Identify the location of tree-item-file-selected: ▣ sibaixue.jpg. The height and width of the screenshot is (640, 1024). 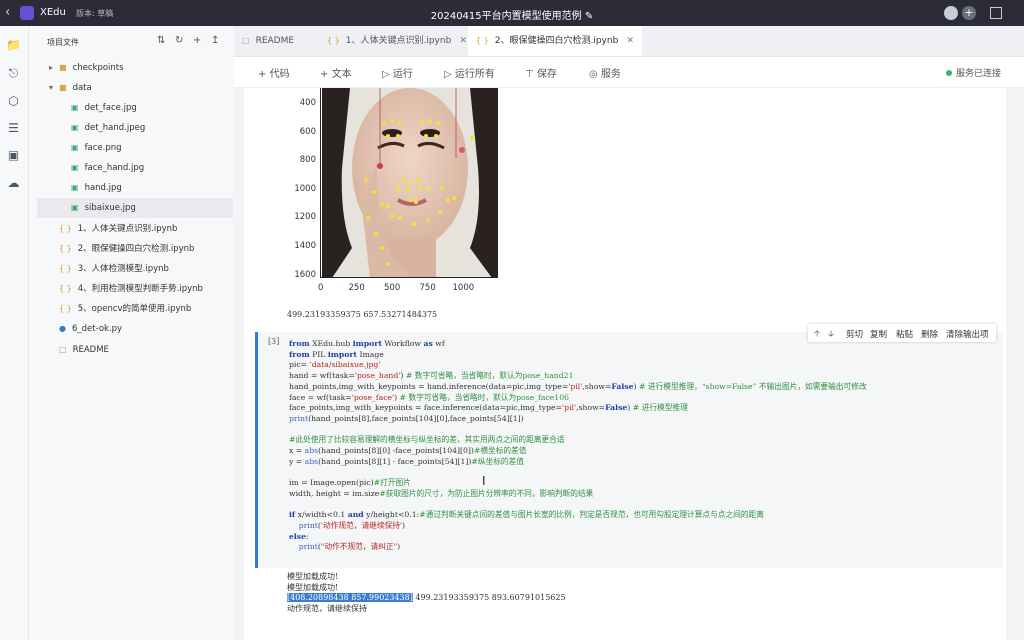
(135, 208).